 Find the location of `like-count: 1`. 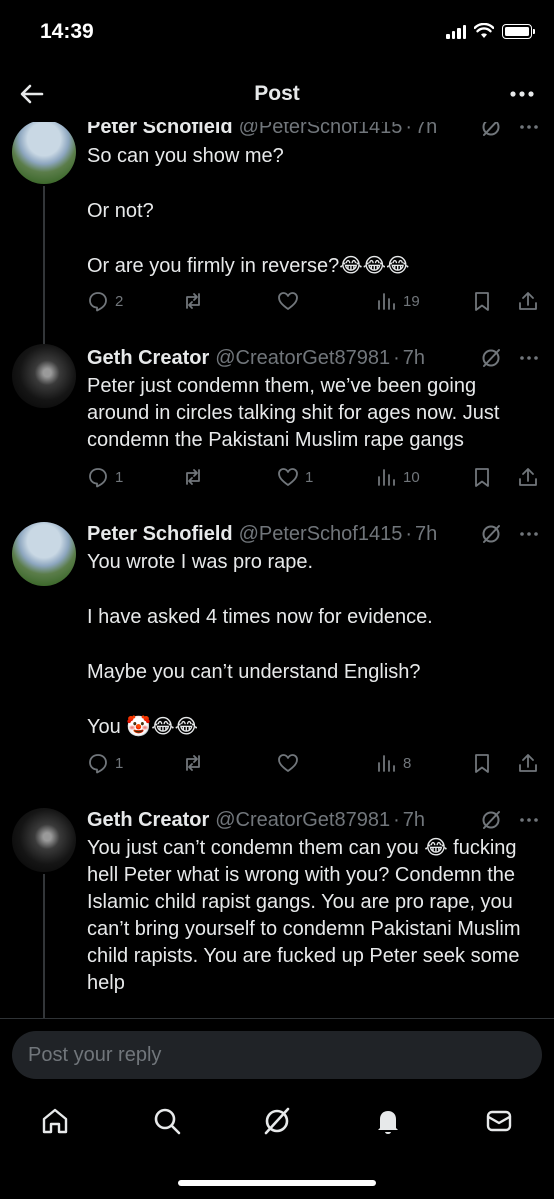

like-count: 1 is located at coordinates (309, 477).